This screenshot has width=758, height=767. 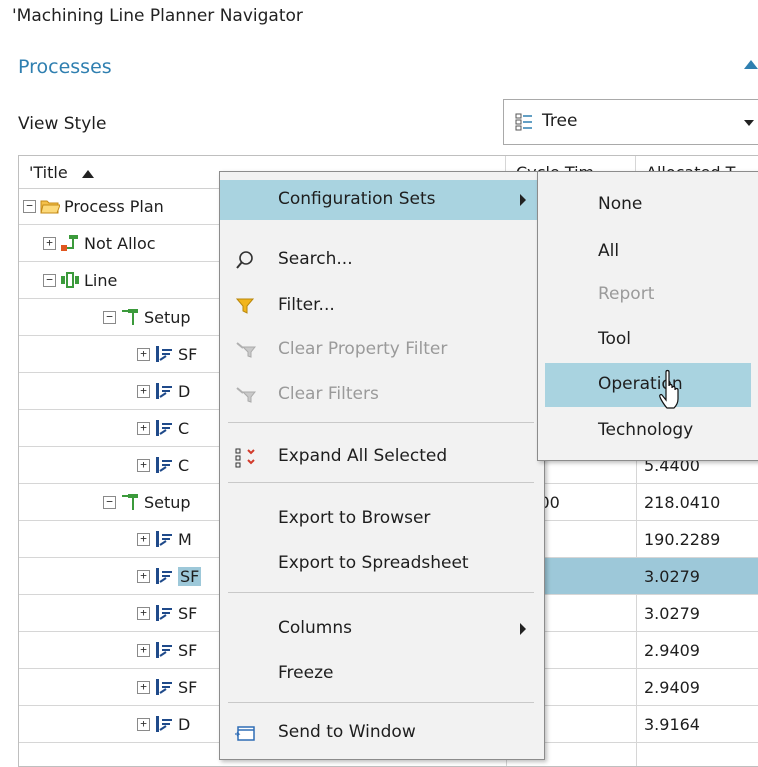 What do you see at coordinates (354, 518) in the screenshot?
I see `menu-item-label: Export to Browser` at bounding box center [354, 518].